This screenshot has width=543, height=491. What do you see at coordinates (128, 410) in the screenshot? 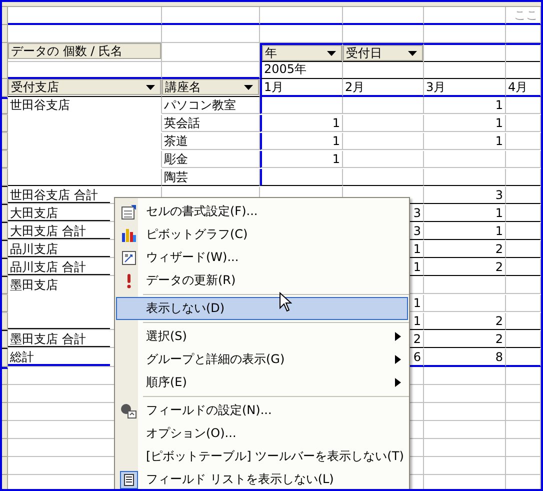
I see `field-settings-icon` at bounding box center [128, 410].